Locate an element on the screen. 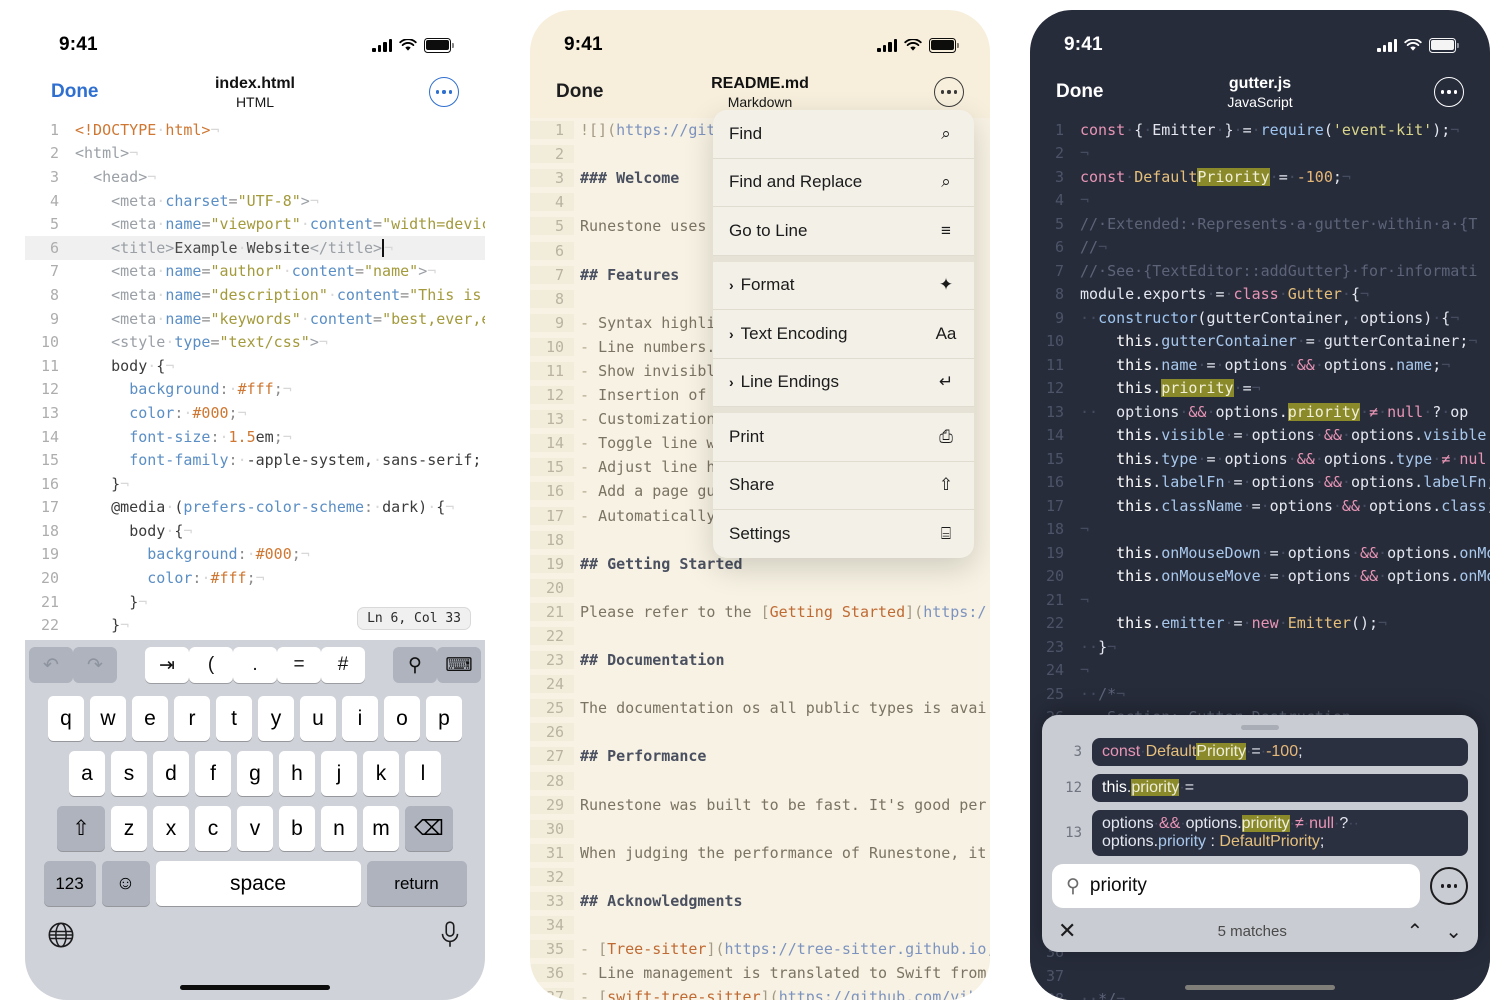  drag-handle is located at coordinates (1260, 727).